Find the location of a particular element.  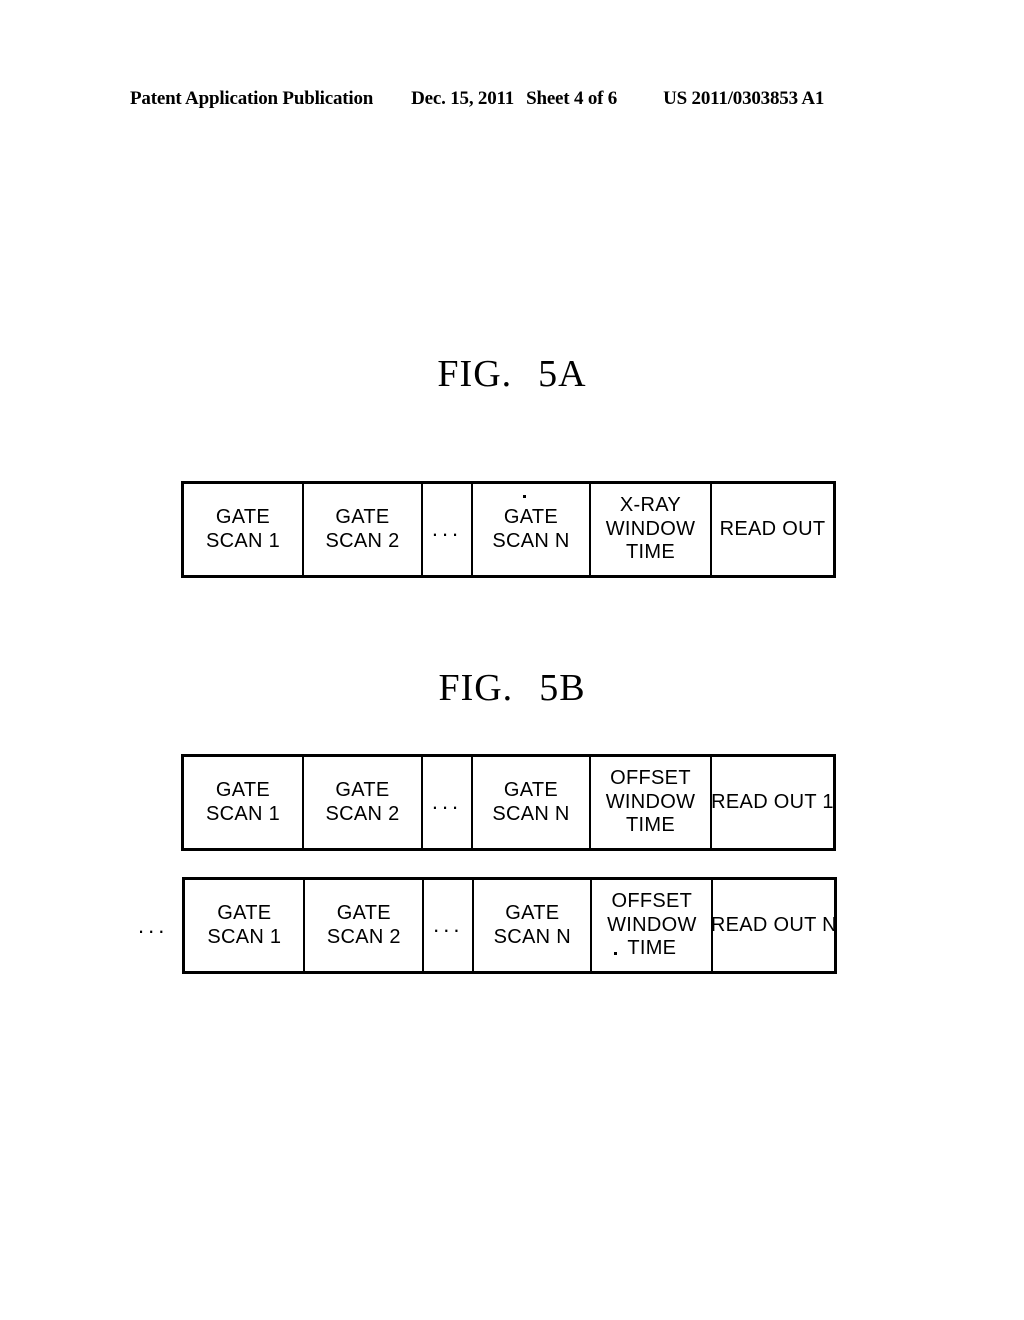

figure-5a-title-word: FIG. is located at coordinates (475, 374).